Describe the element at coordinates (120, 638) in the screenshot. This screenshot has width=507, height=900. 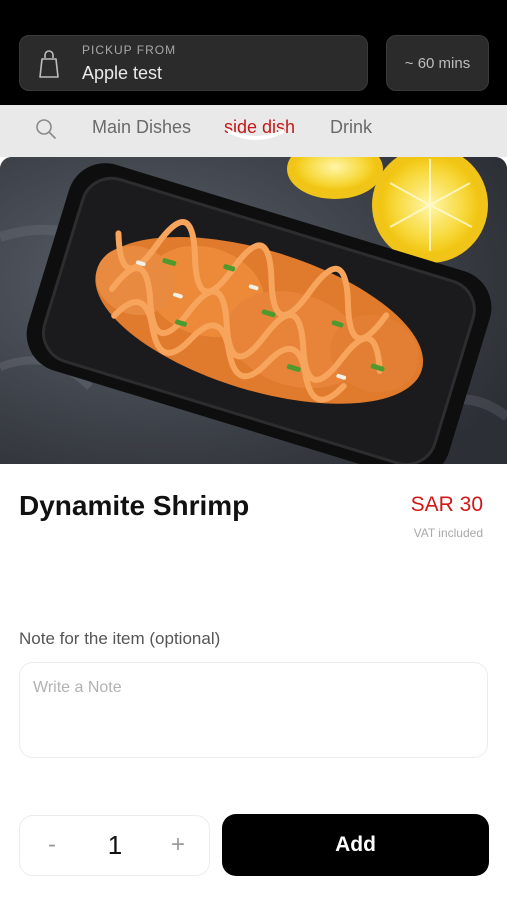
I see `note-label: Note for the item (optional)` at that location.